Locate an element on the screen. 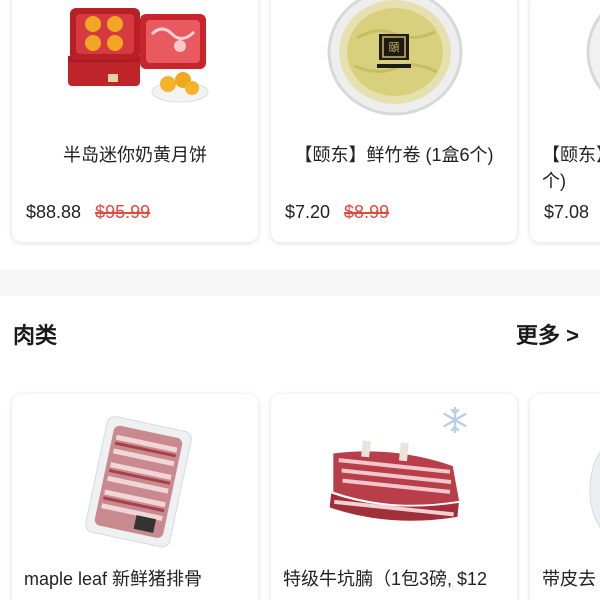  svg-text: 頤 is located at coordinates (394, 47).